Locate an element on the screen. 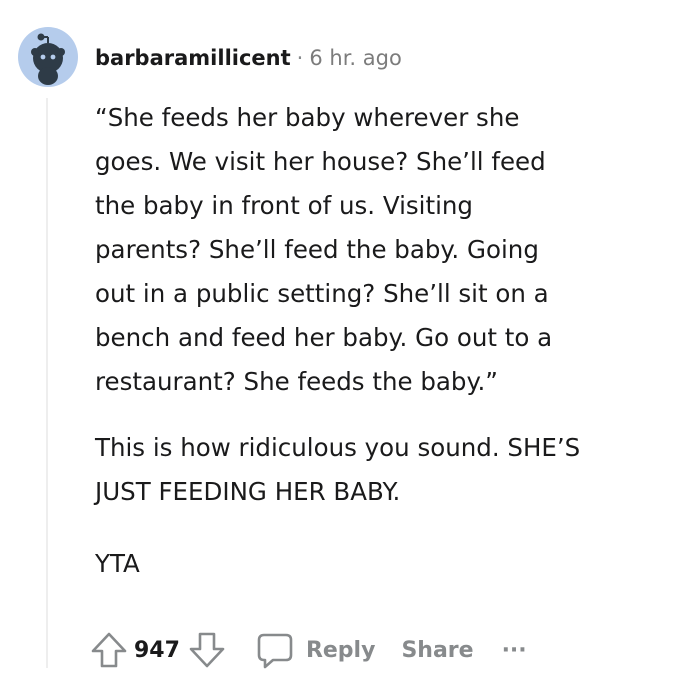 This screenshot has width=700, height=685. comment-paragraph: YTA is located at coordinates (117, 563).